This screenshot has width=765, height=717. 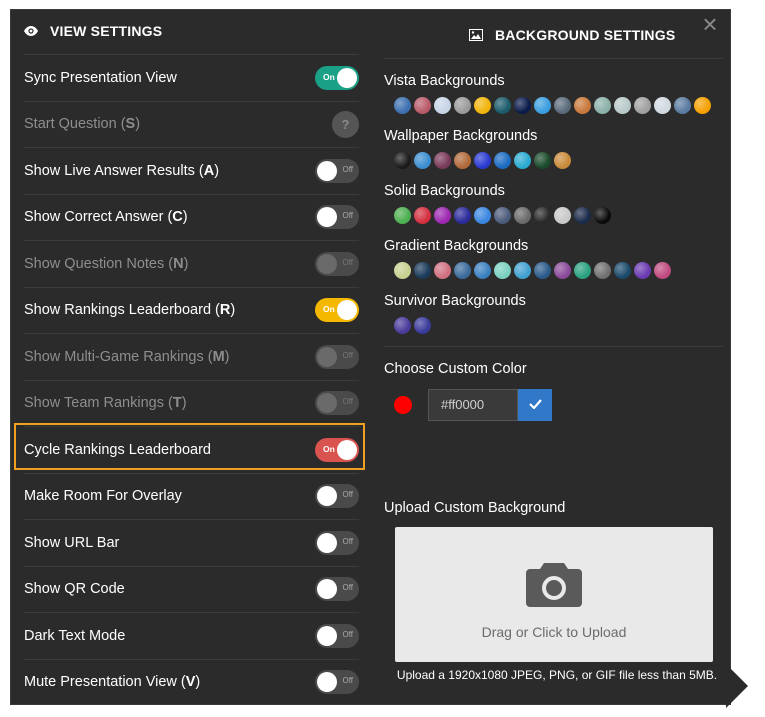 I want to click on background-group-label: Solid Backgrounds, so click(x=444, y=191).